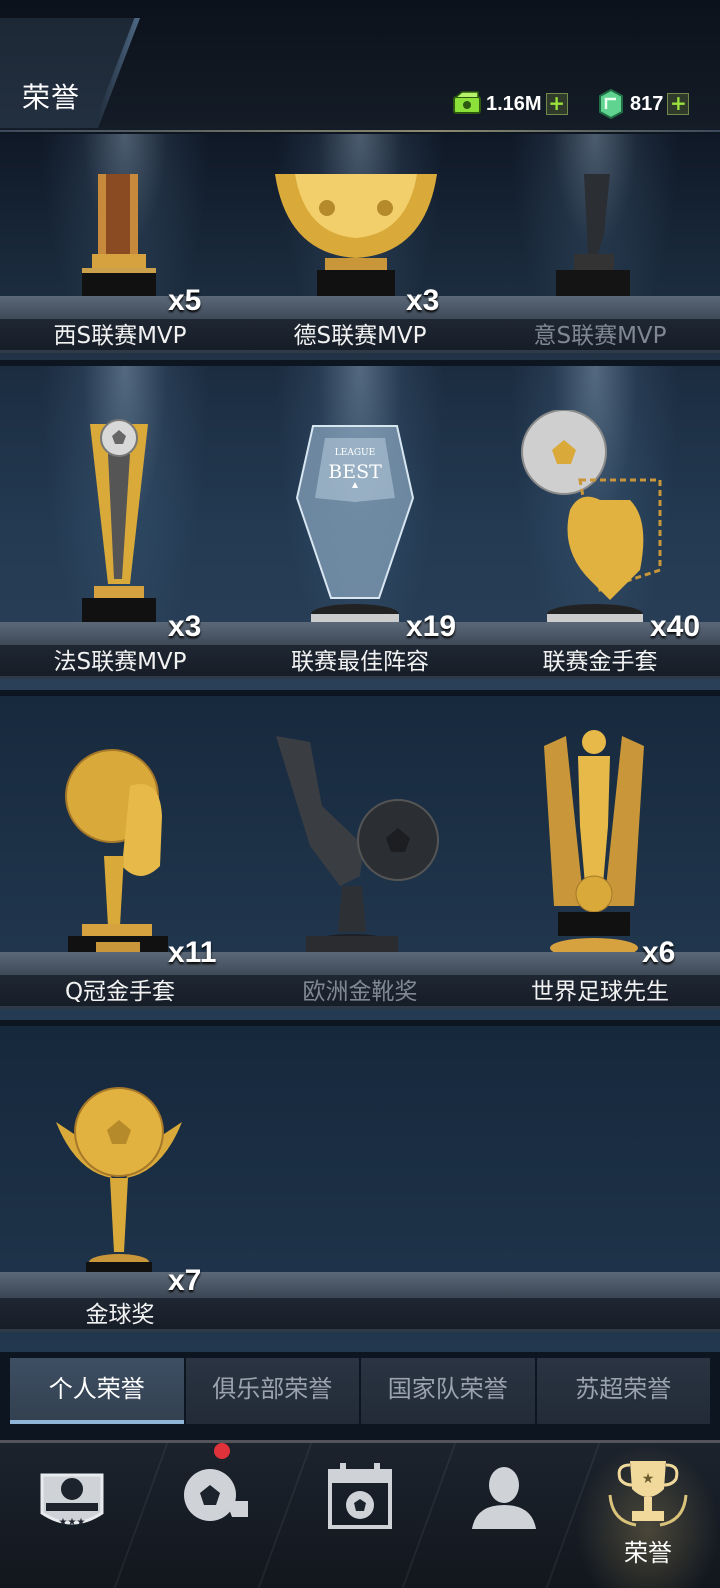 The height and width of the screenshot is (1588, 720). I want to click on trophy-label: 欧洲金靴奖, so click(360, 992).